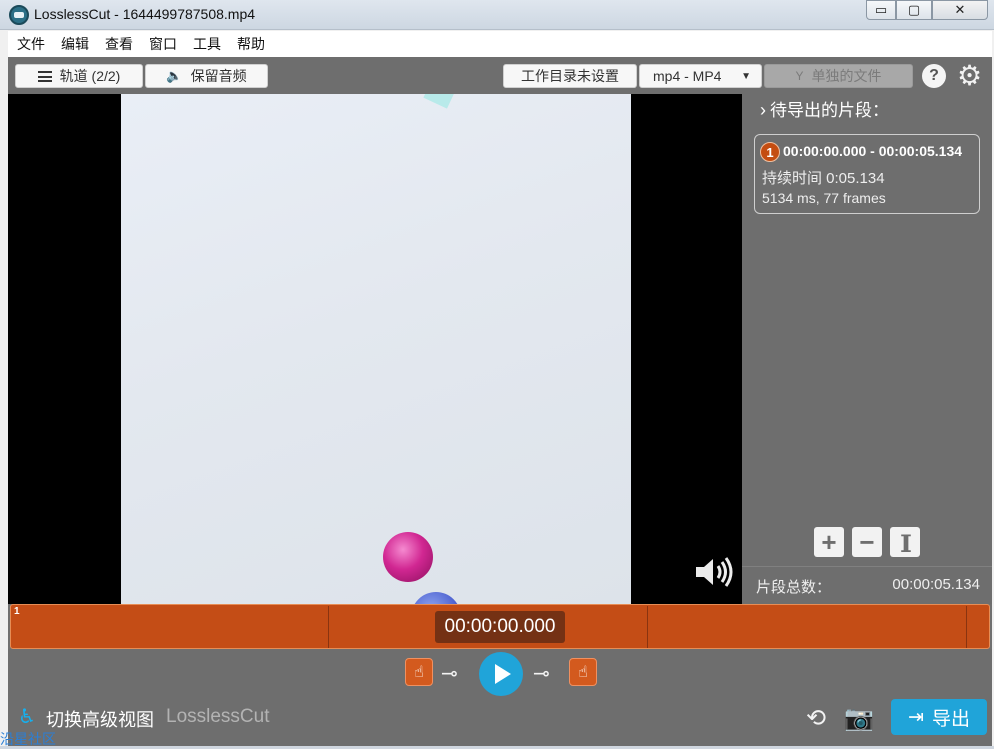 The width and height of the screenshot is (994, 749). I want to click on segment-info: 5134 ms, 77 frames, so click(824, 198).